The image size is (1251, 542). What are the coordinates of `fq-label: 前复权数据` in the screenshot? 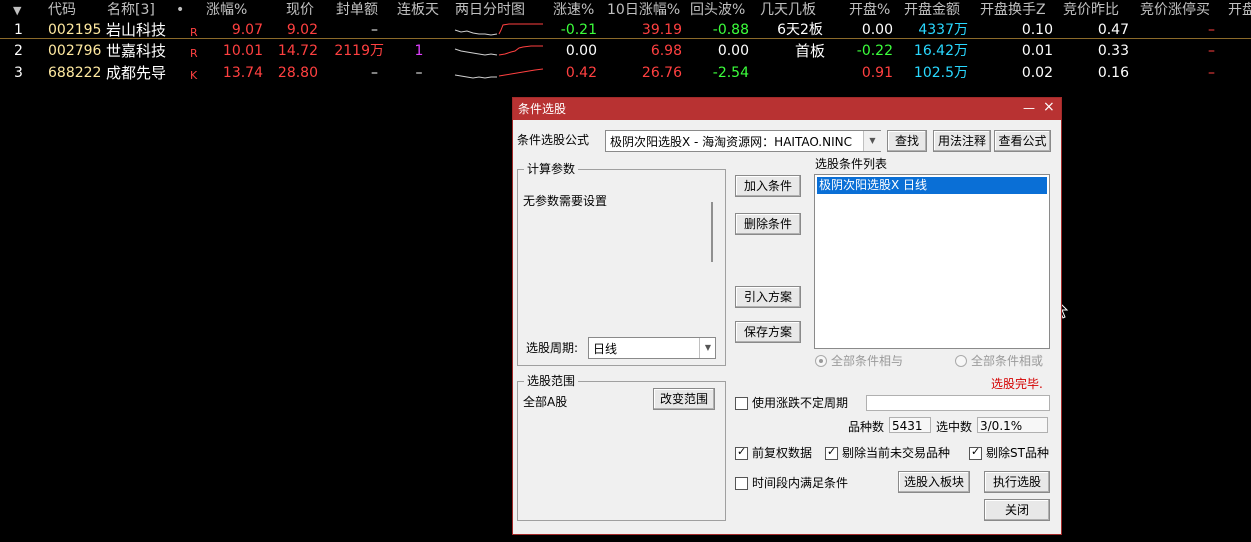 It's located at (782, 453).